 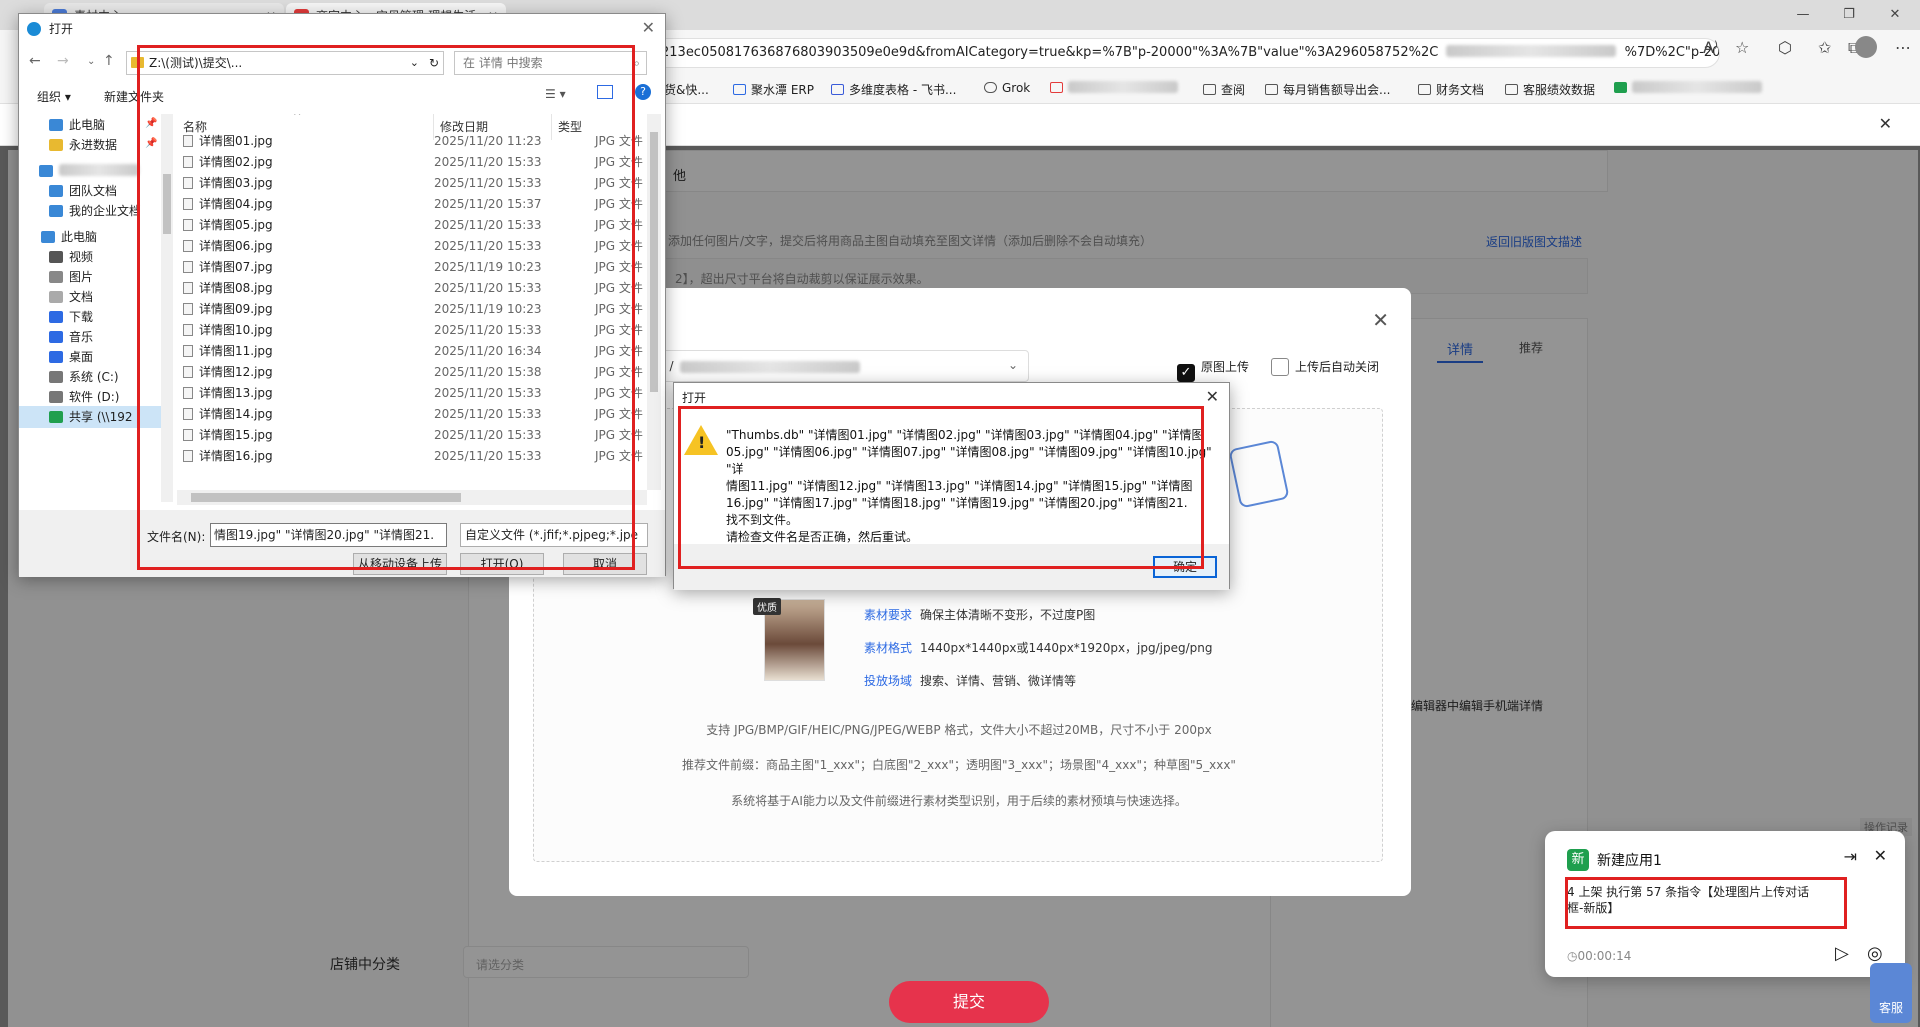 What do you see at coordinates (1259, 474) in the screenshot?
I see `phone-illustration-icon` at bounding box center [1259, 474].